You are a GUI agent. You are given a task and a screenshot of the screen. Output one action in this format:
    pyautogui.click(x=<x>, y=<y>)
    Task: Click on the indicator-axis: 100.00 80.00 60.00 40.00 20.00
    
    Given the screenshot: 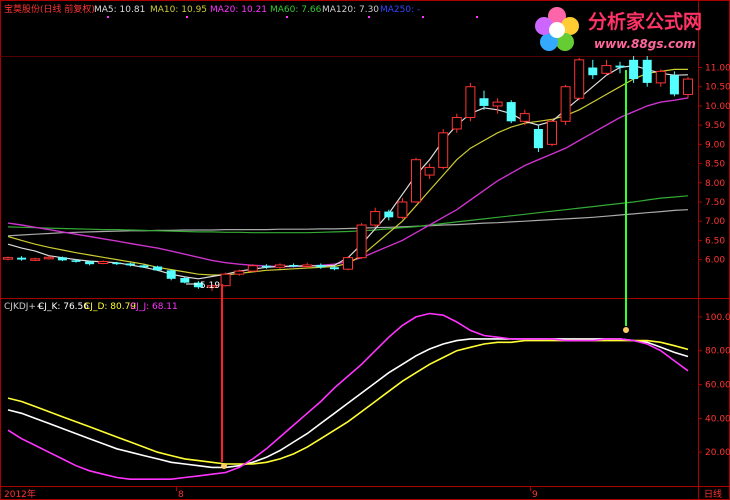 What is the action you would take?
    pyautogui.click(x=714, y=385)
    